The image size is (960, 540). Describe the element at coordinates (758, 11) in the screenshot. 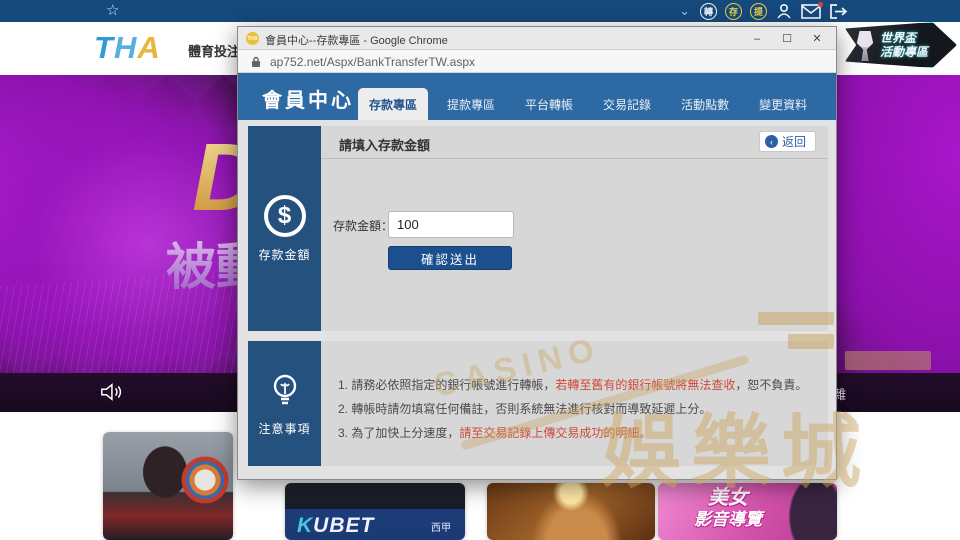

I see `withdraw-icon: 提` at that location.